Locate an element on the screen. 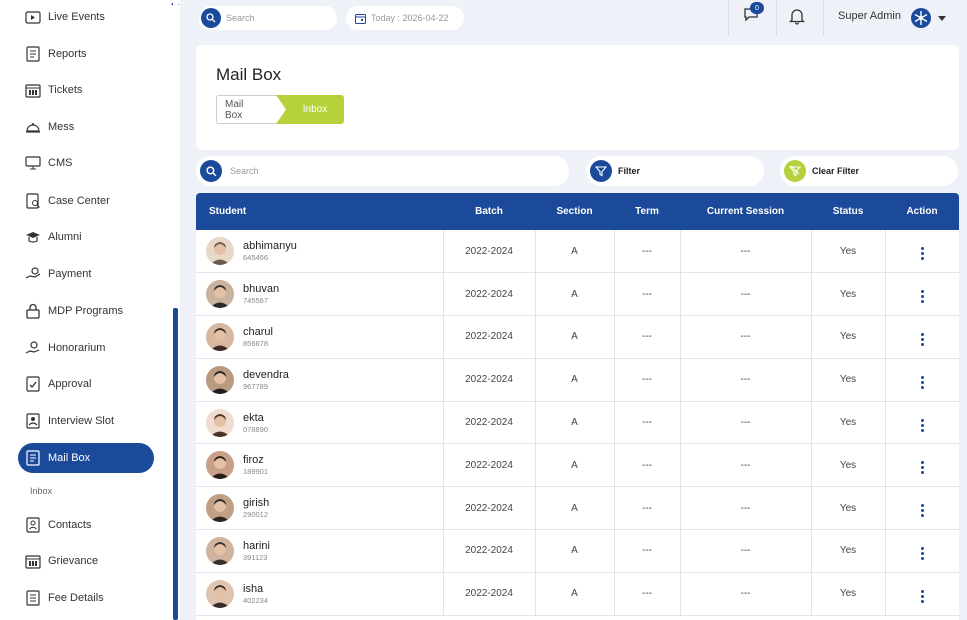  cell-section: A is located at coordinates (575, 337).